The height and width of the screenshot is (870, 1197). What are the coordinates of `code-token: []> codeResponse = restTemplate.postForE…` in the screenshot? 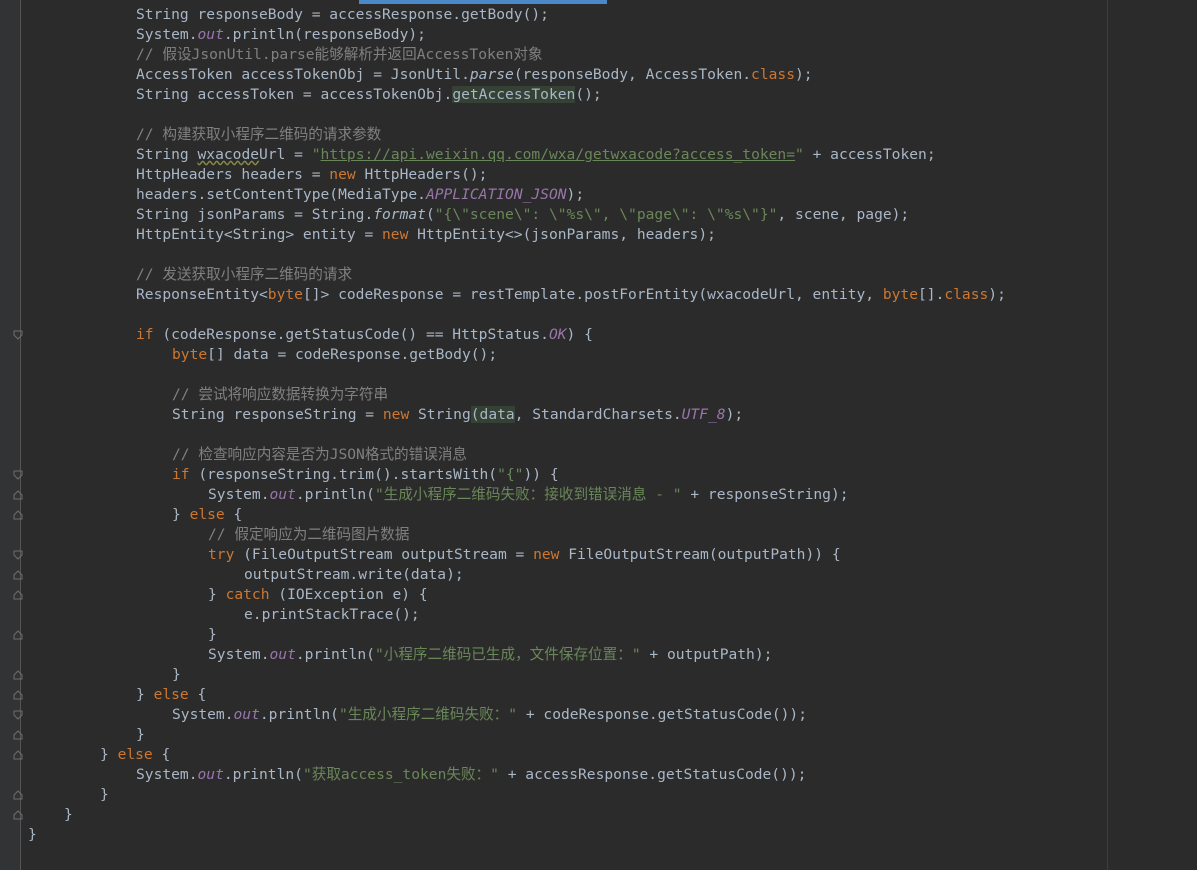 It's located at (592, 294).